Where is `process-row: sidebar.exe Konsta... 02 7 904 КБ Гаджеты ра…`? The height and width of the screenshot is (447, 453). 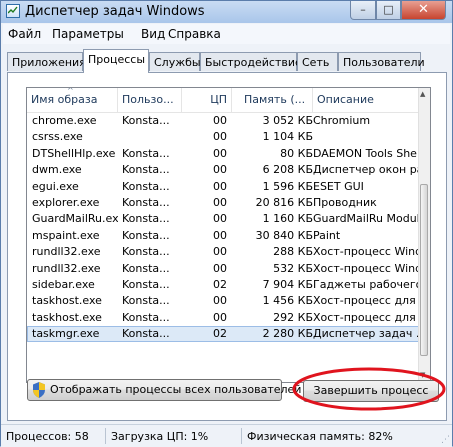 process-row: sidebar.exe Konsta... 02 7 904 КБ Гаджеты ра… is located at coordinates (223, 285).